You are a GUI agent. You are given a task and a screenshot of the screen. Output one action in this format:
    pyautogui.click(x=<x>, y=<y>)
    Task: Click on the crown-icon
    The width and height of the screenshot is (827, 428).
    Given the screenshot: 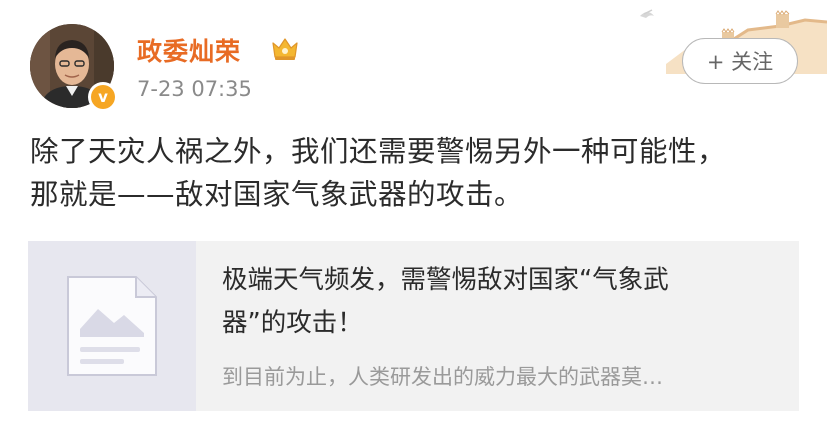 What is the action you would take?
    pyautogui.click(x=285, y=48)
    